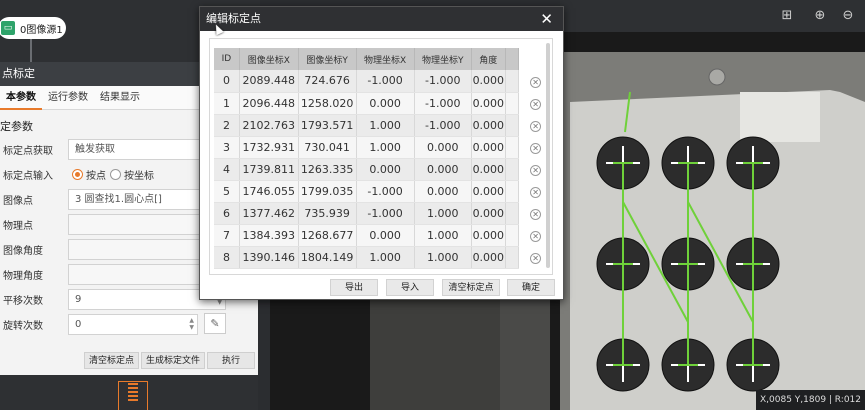  What do you see at coordinates (410, 287) in the screenshot?
I see `import-button: 导入` at bounding box center [410, 287].